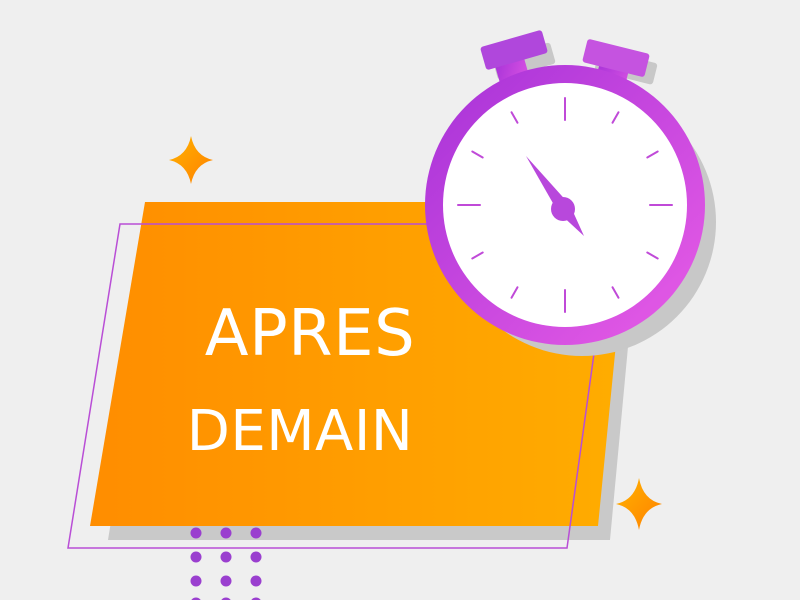  I want to click on headline-line-1: APRES, so click(310, 334).